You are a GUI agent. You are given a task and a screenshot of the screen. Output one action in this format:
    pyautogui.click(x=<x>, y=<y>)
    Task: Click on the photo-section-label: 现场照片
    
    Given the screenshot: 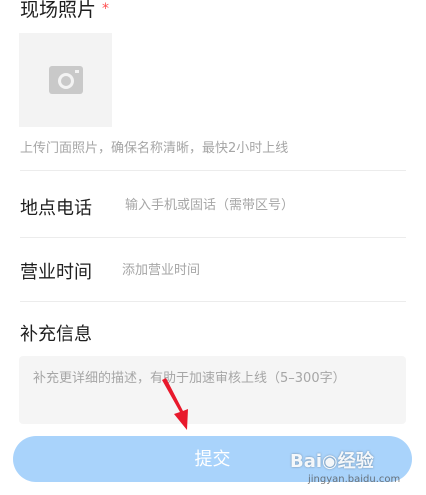 What is the action you would take?
    pyautogui.click(x=58, y=10)
    